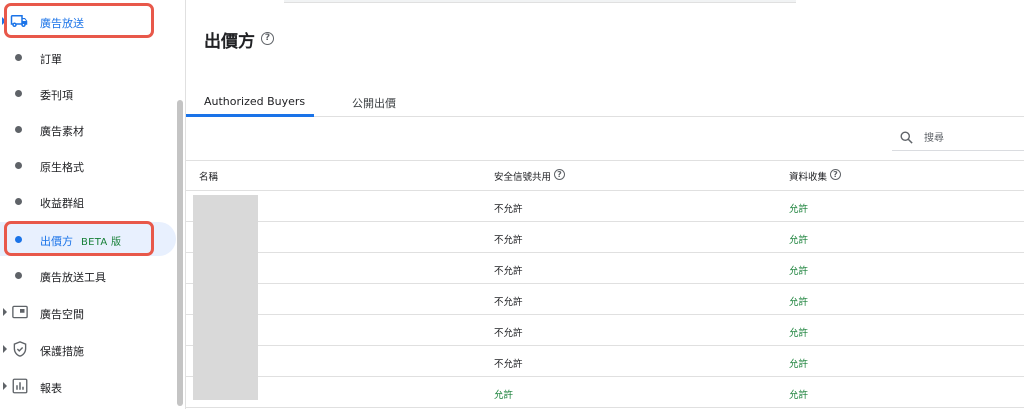  I want to click on tab-open-bidding: 公開出價, so click(374, 103).